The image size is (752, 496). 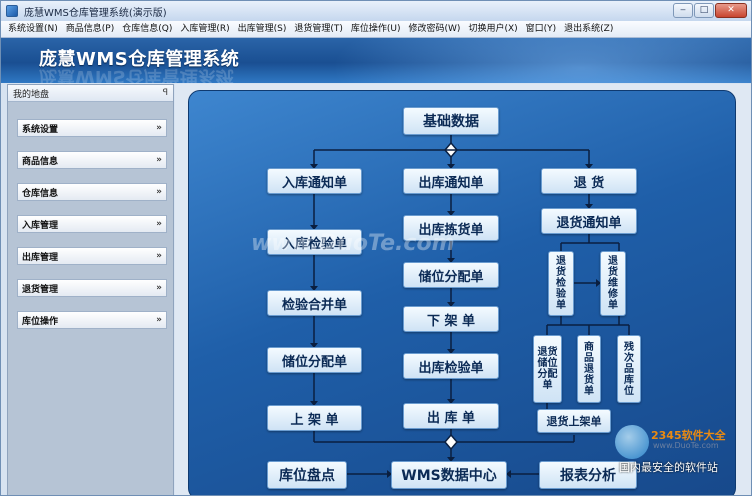 What do you see at coordinates (449, 475) in the screenshot?
I see `flow-node-data-center: WMS数据中心` at bounding box center [449, 475].